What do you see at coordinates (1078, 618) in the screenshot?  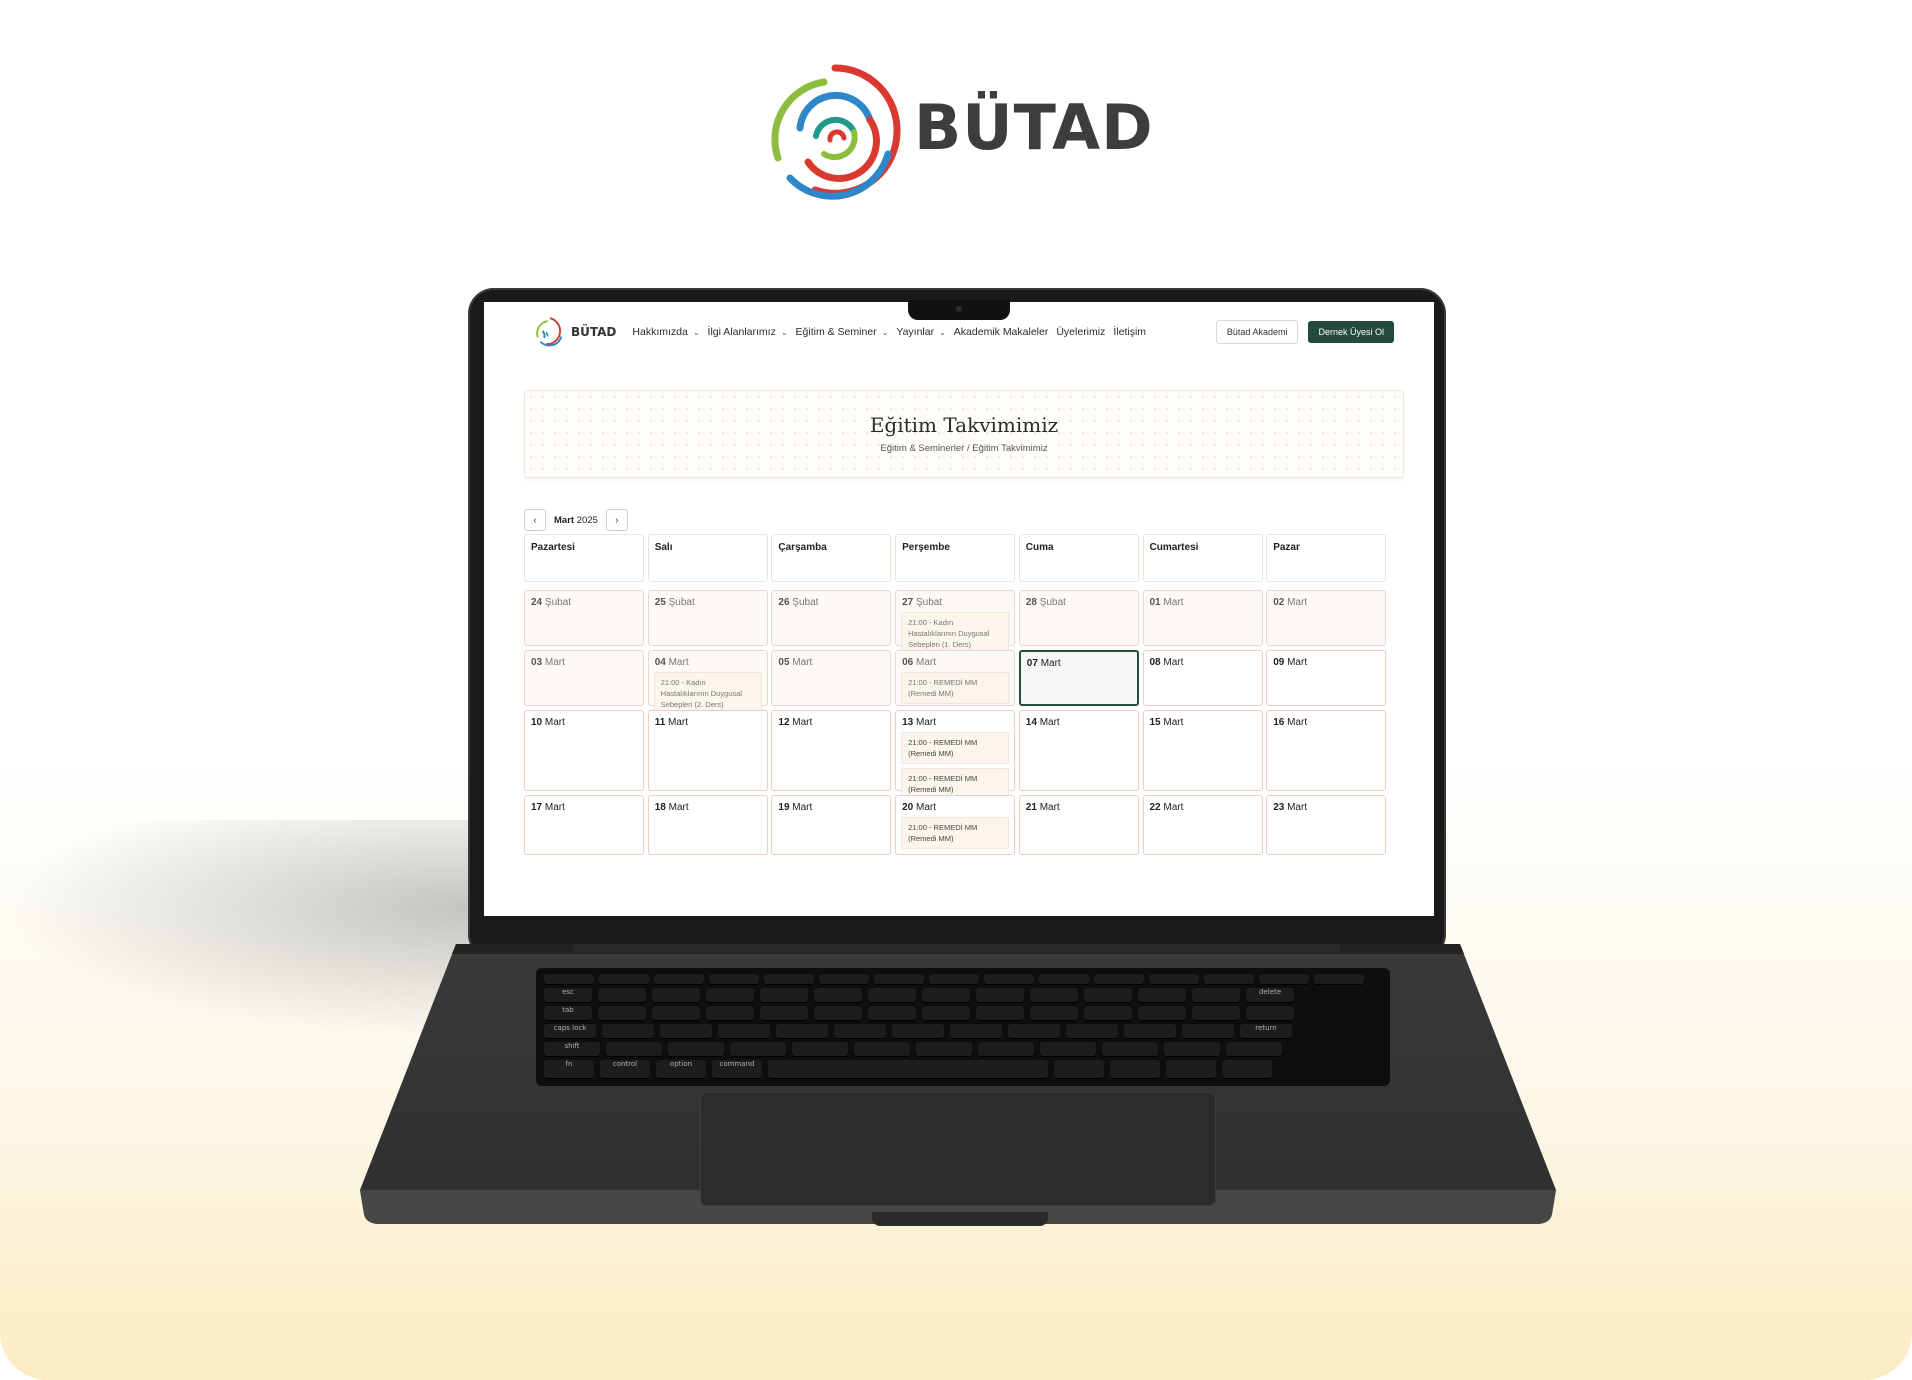 I see `calendar-day: 28 Şubat` at bounding box center [1078, 618].